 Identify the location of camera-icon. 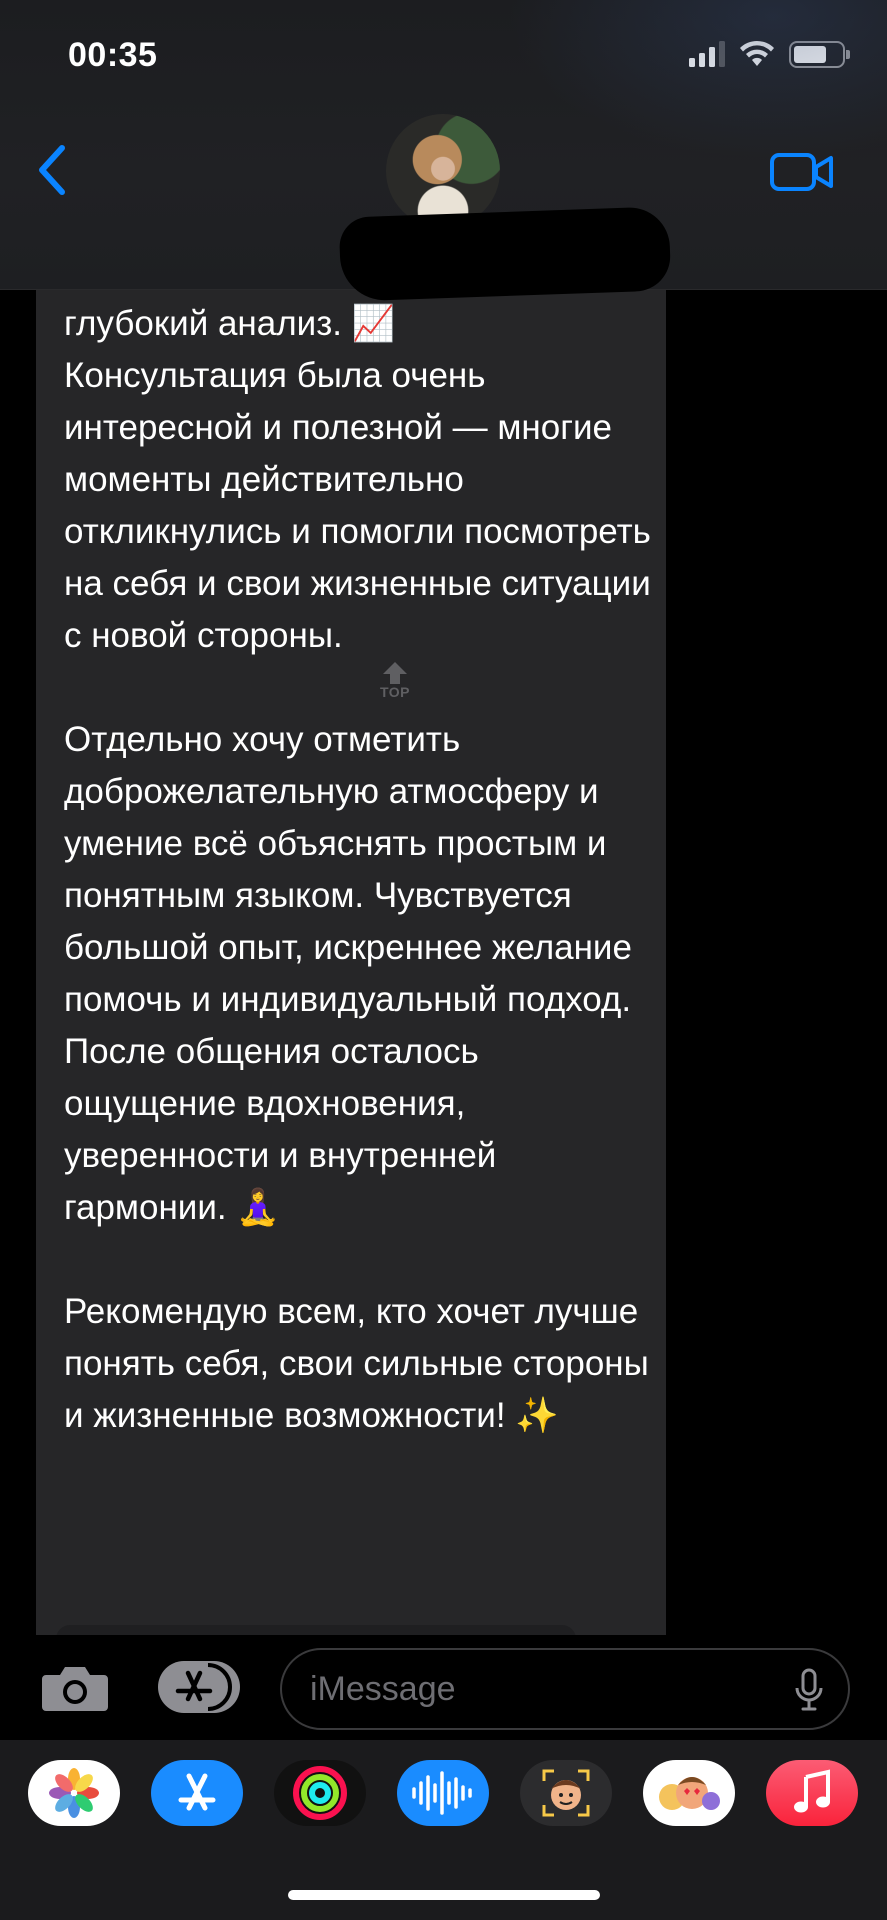
(75, 1688).